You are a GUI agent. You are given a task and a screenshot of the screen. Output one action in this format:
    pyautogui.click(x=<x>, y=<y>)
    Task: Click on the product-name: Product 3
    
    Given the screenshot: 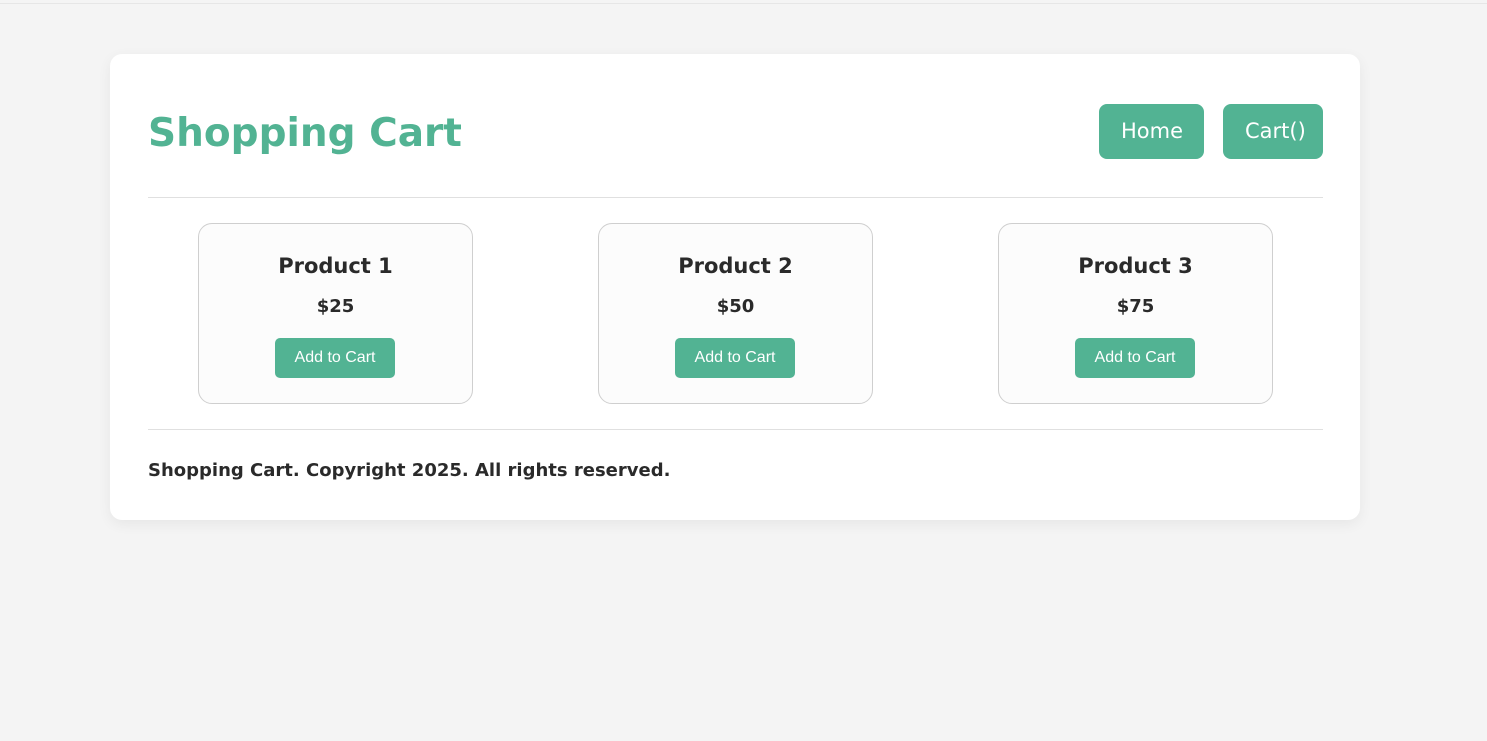 What is the action you would take?
    pyautogui.click(x=1135, y=266)
    